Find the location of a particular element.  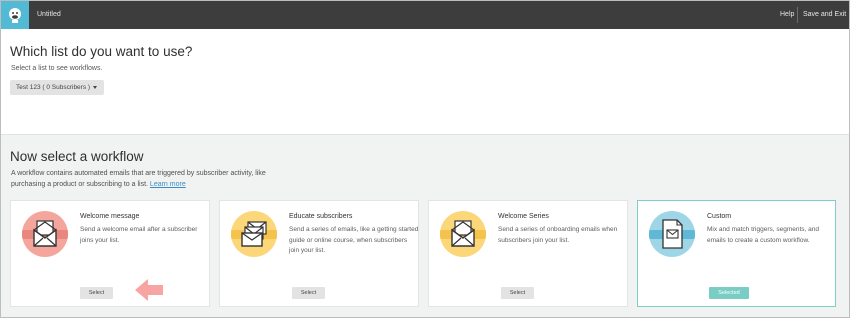

save-and-exit-label: Save and Exit is located at coordinates (825, 14).